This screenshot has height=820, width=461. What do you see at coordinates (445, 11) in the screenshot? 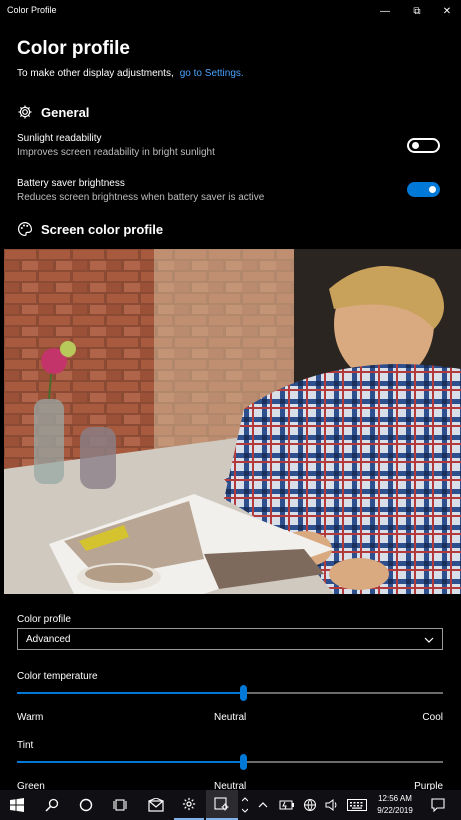
I see `close-button: ✕` at bounding box center [445, 11].